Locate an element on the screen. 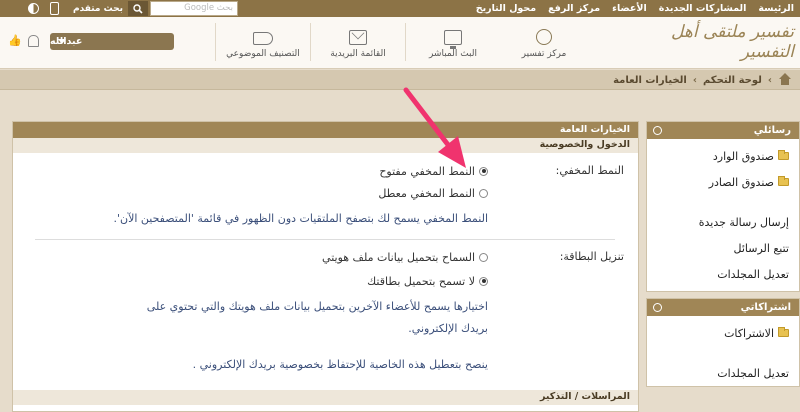  vcard-allow-option: السماح بتحميل بيانات ملف هويتي is located at coordinates (405, 257).